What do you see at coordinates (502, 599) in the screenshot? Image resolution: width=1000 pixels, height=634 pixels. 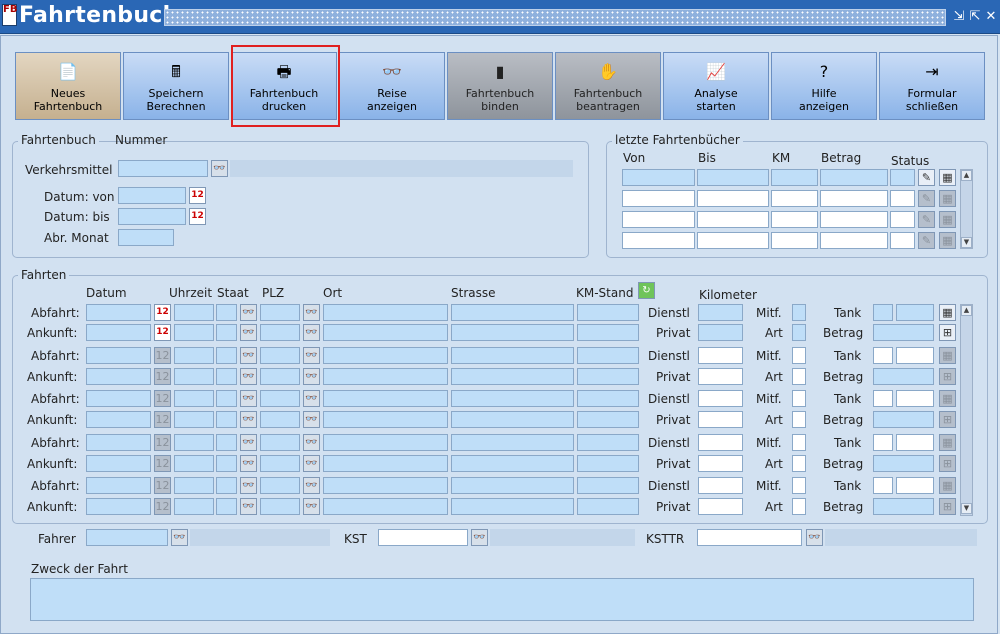 I see `purpose-field` at bounding box center [502, 599].